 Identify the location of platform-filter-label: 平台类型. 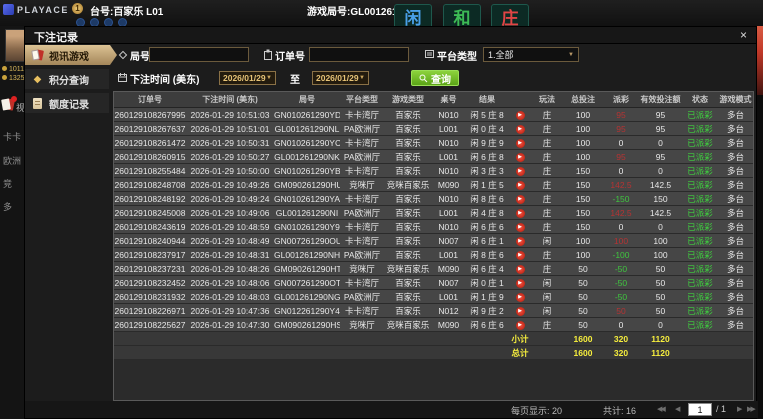
(457, 57).